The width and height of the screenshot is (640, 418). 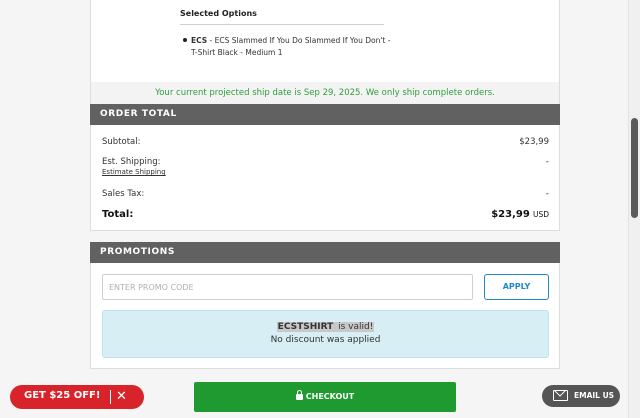 I want to click on lock-icon, so click(x=299, y=395).